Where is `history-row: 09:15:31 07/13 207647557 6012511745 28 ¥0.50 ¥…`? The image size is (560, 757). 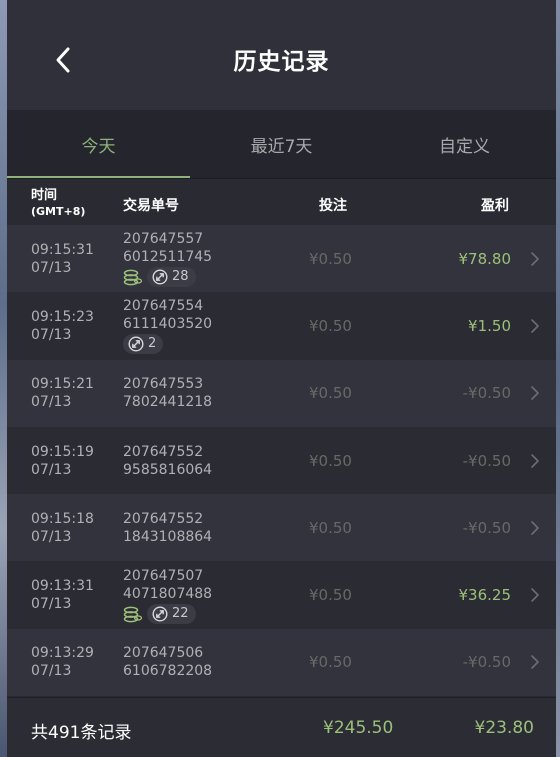
history-row: 09:15:31 07/13 207647557 6012511745 28 ¥0.50 ¥… is located at coordinates (281, 259).